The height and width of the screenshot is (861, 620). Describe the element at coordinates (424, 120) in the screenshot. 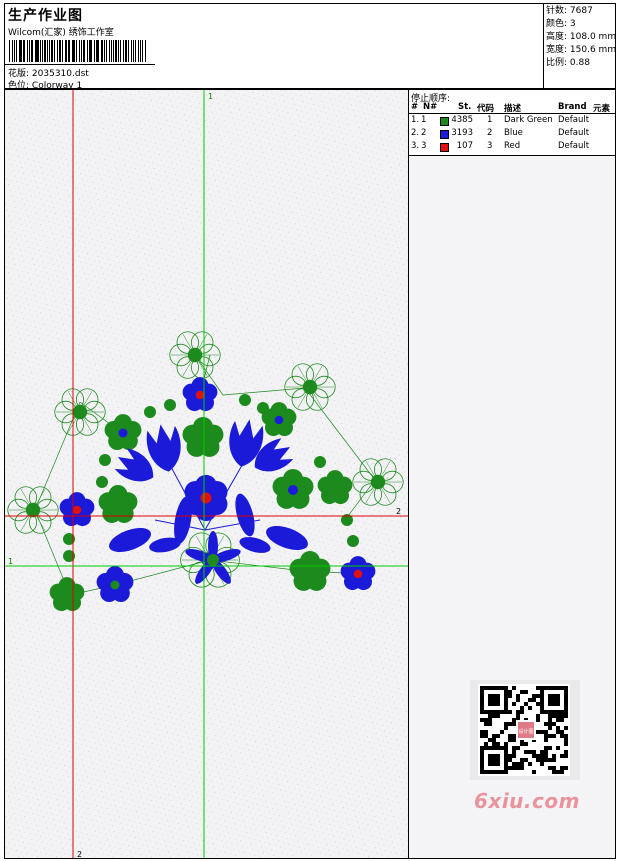

I see `row-needle: 1` at that location.